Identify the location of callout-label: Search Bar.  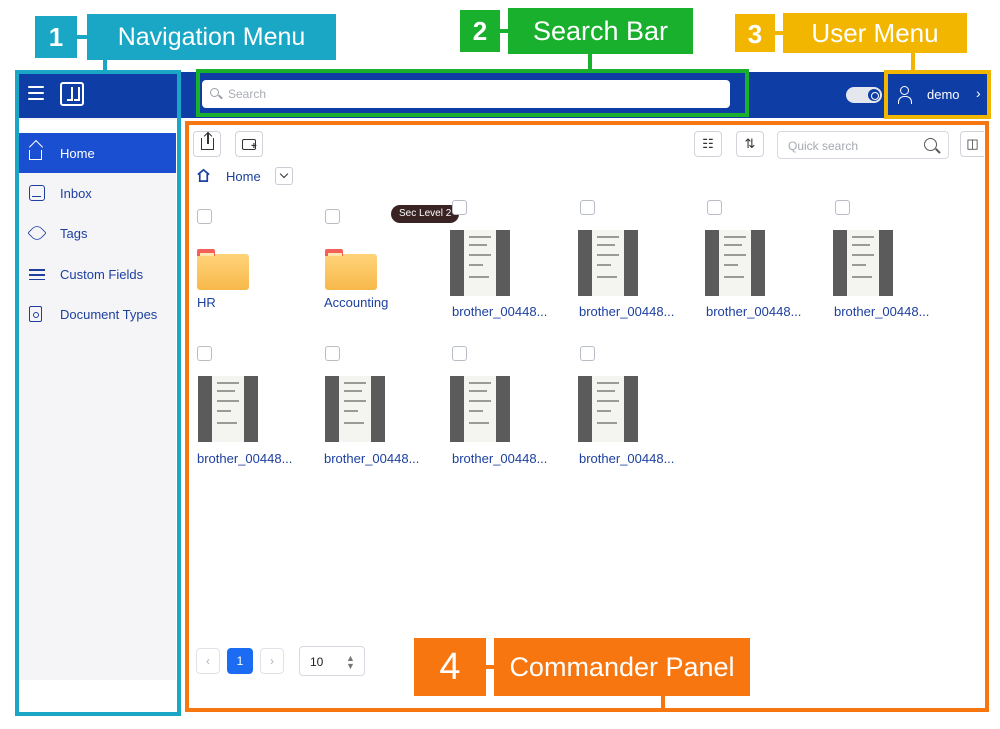
(600, 31).